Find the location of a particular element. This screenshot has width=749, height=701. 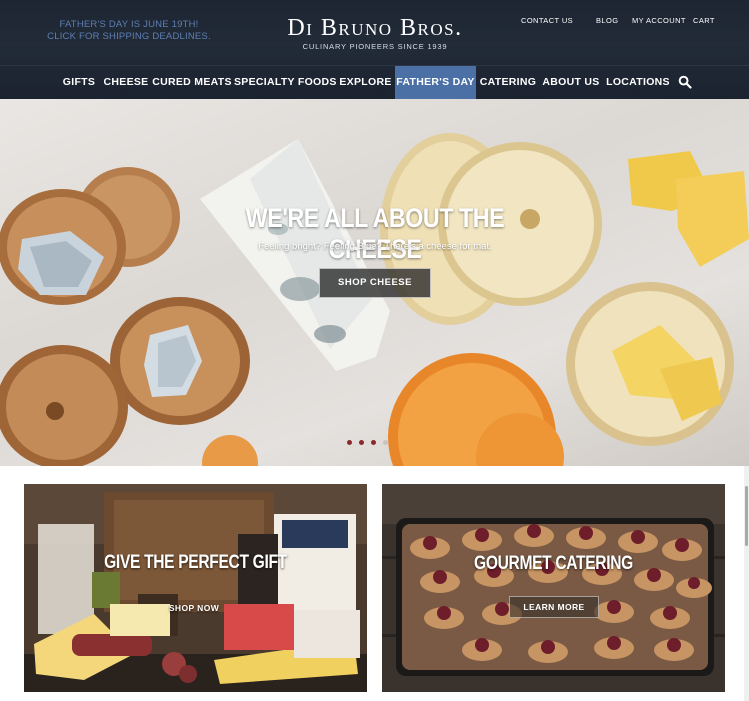

nav-item-explore: EXPLORE is located at coordinates (365, 82).